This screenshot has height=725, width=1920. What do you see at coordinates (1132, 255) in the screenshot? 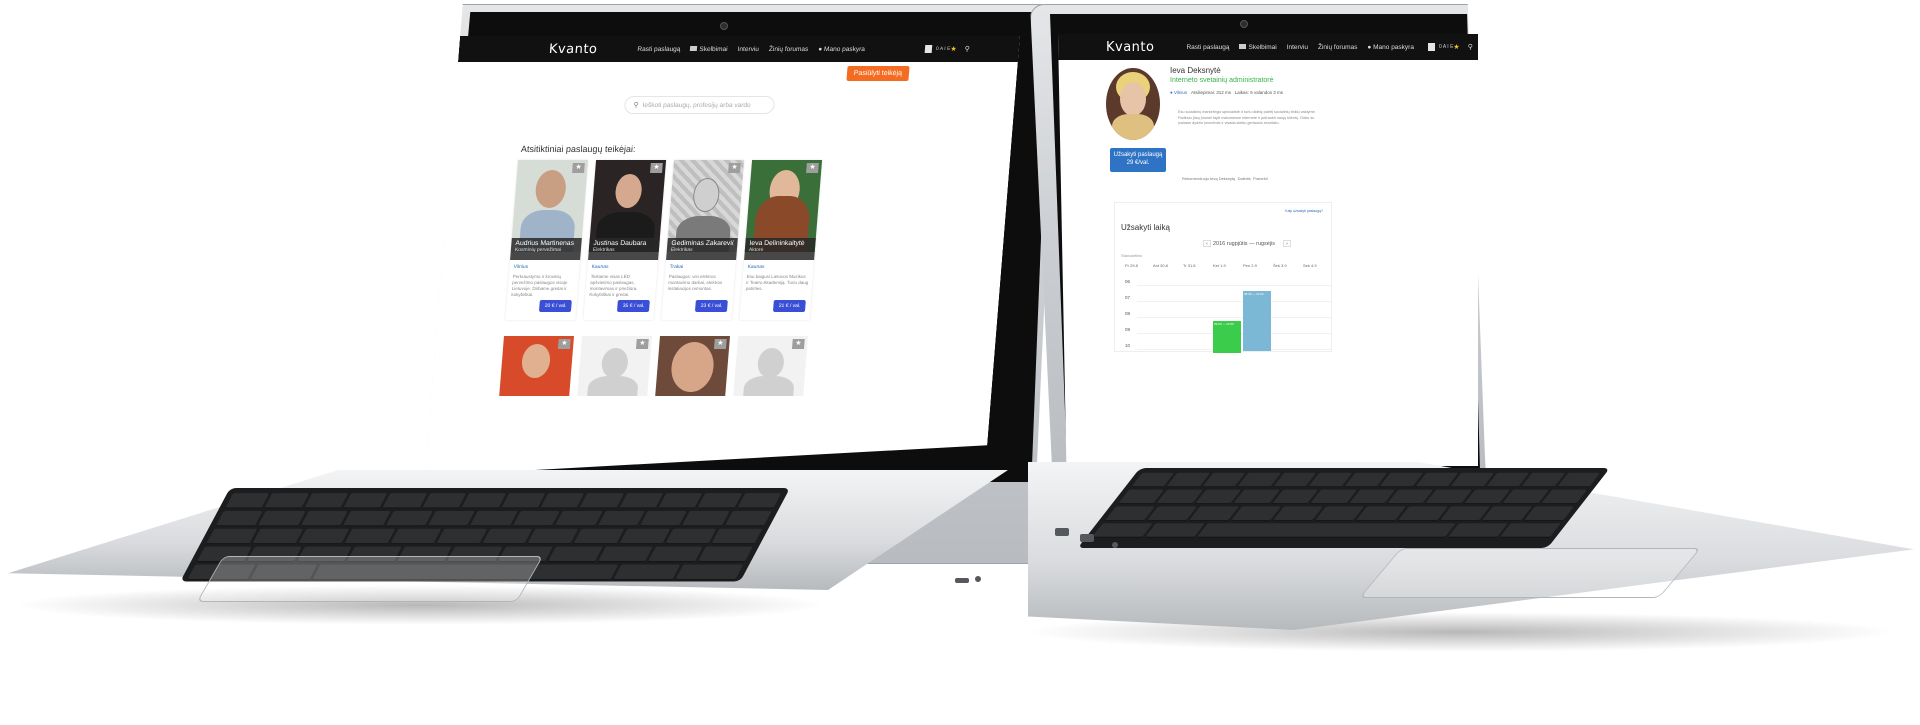
I see `calendar-timezone: Standartinis` at bounding box center [1132, 255].